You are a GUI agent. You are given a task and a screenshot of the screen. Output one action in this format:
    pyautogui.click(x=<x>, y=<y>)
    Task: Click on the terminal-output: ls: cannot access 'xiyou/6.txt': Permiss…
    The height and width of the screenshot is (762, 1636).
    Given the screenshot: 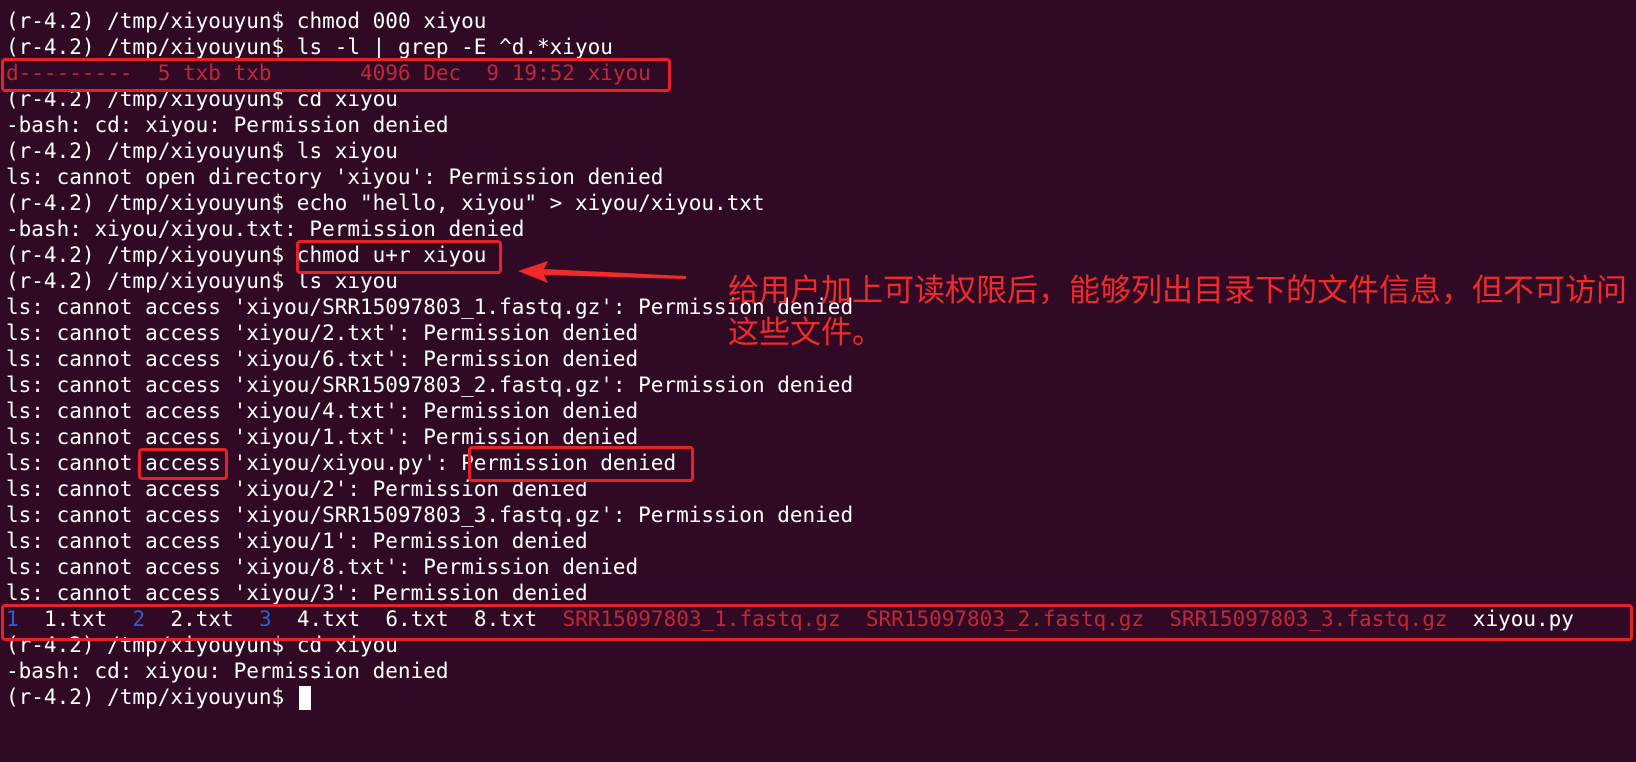 What is the action you would take?
    pyautogui.click(x=322, y=359)
    